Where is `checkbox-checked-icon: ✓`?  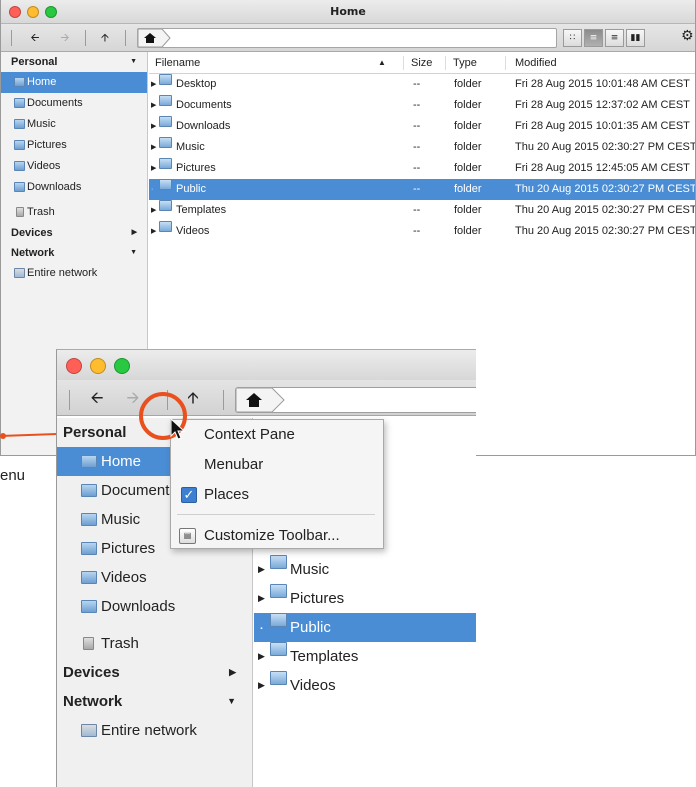
checkbox-checked-icon: ✓ is located at coordinates (189, 495).